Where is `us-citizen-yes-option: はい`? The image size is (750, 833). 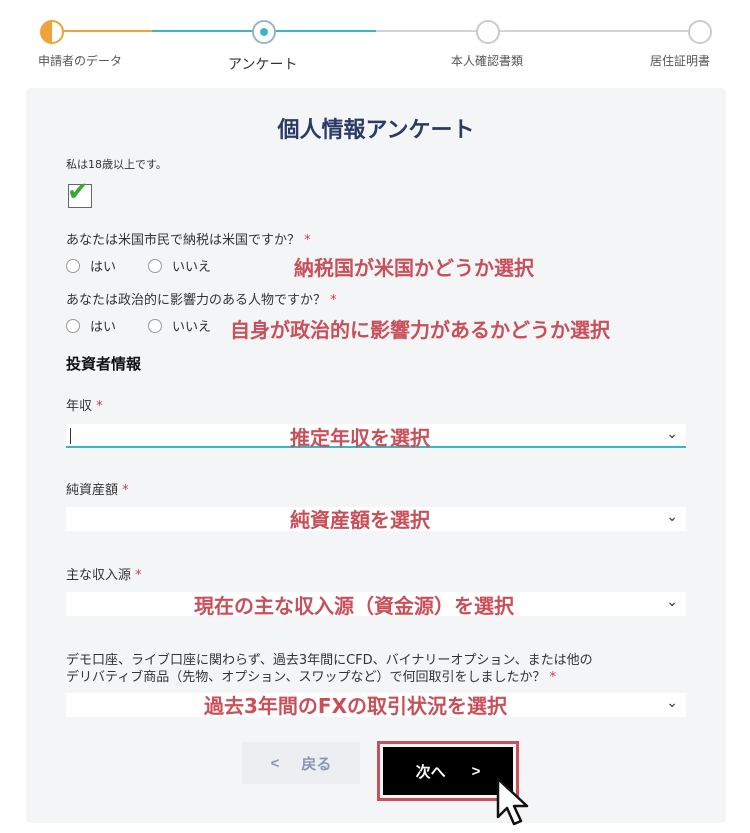 us-citizen-yes-option: はい is located at coordinates (91, 265).